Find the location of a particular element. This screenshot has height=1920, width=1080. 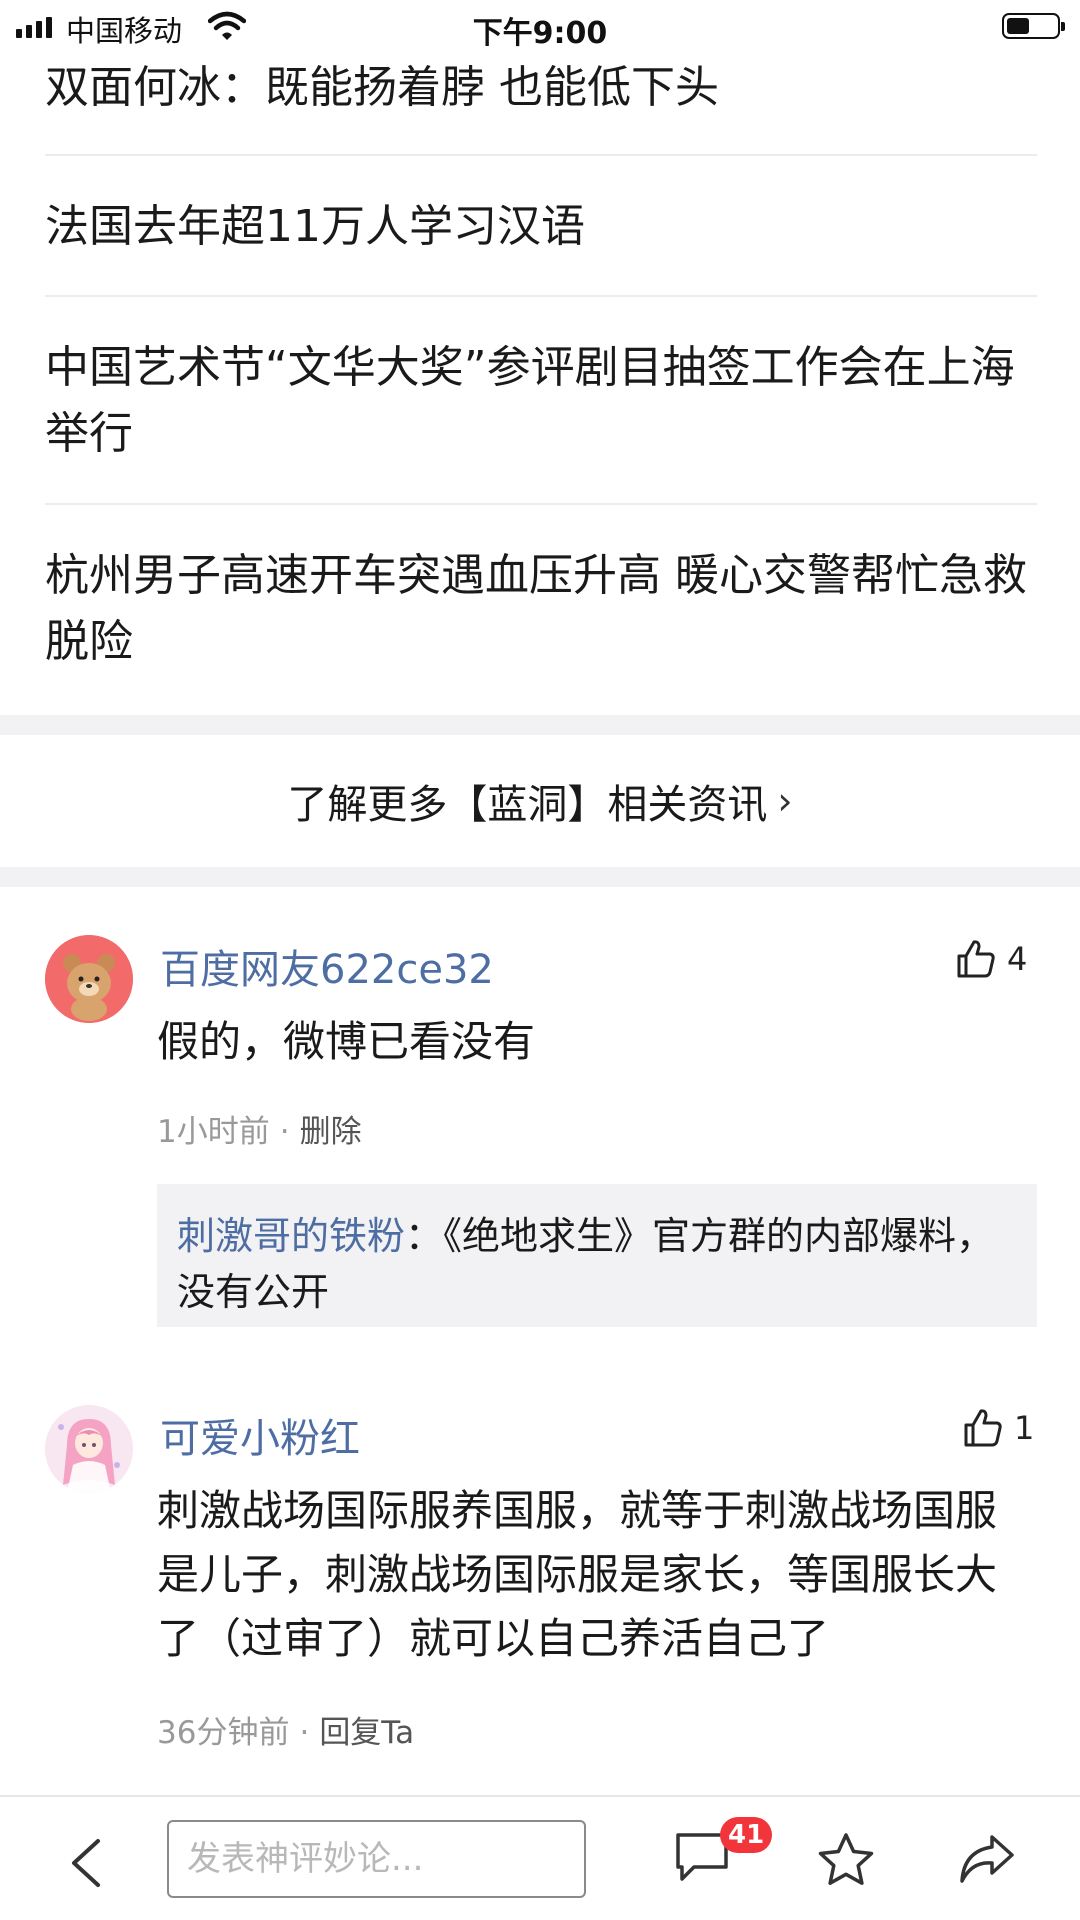

comment-time: 36分钟前 is located at coordinates (223, 1733).